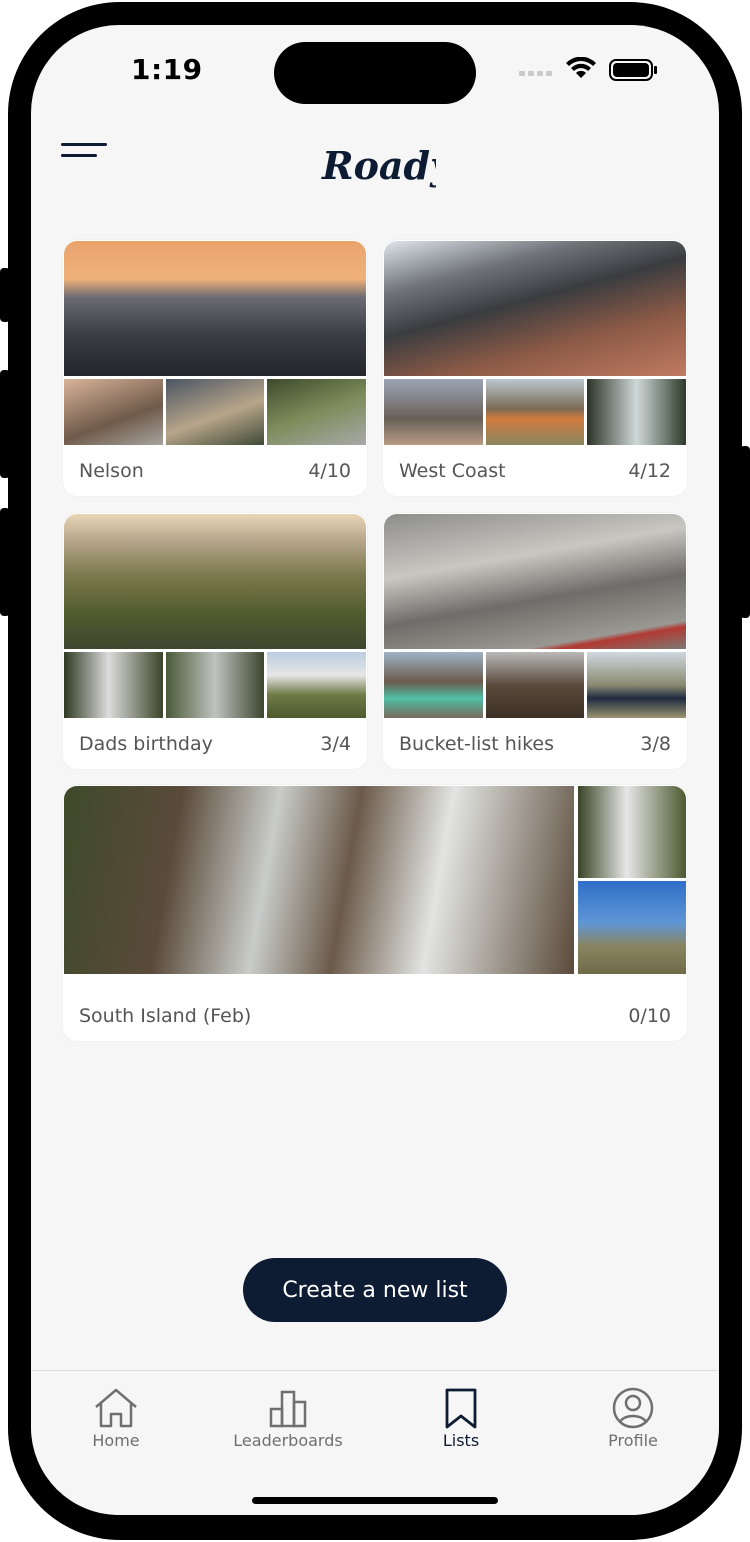 This screenshot has width=750, height=1542. Describe the element at coordinates (5, 424) in the screenshot. I see `volume-up-button` at that location.